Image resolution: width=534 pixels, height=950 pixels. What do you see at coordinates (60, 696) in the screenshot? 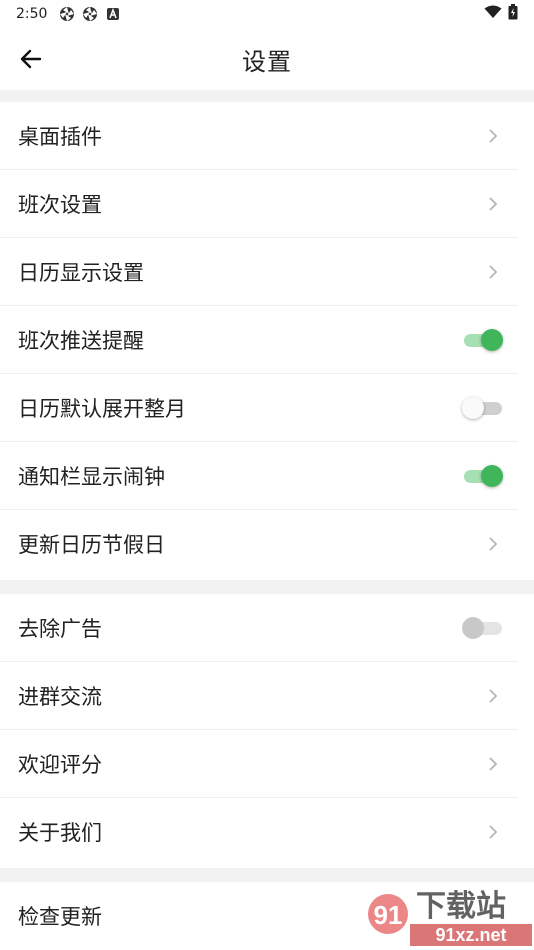
I see `row-label: 进群交流` at bounding box center [60, 696].